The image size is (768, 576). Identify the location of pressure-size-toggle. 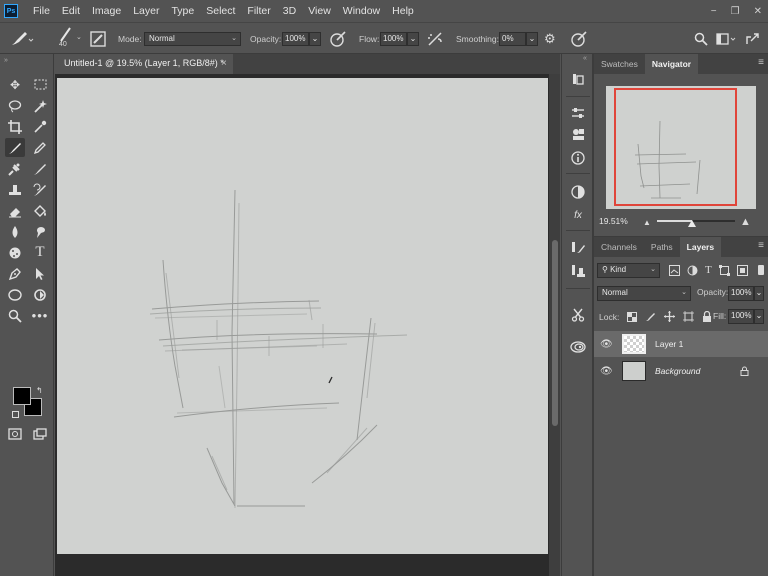
(579, 38).